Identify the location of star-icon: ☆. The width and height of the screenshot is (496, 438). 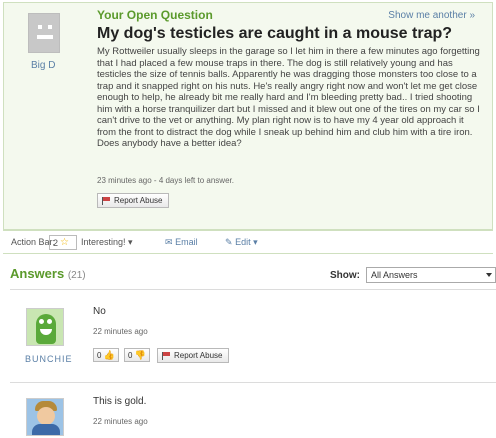
(64, 242).